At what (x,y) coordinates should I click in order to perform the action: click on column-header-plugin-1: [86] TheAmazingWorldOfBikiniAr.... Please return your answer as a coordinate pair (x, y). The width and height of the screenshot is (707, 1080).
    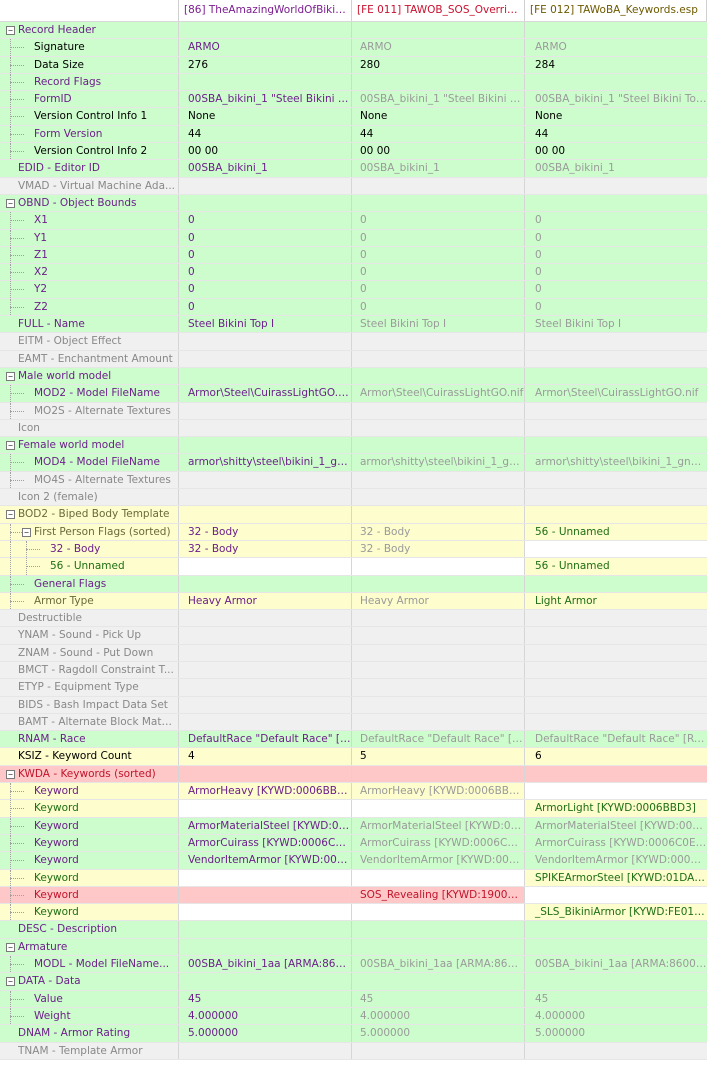
    Looking at the image, I should click on (265, 10).